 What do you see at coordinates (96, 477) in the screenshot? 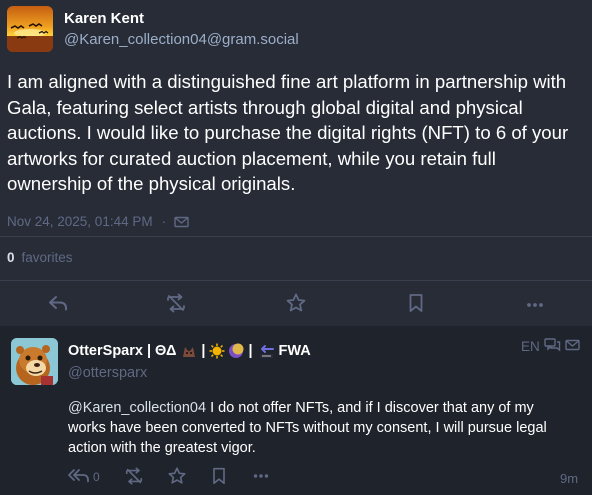
I see `reply-count: 0` at bounding box center [96, 477].